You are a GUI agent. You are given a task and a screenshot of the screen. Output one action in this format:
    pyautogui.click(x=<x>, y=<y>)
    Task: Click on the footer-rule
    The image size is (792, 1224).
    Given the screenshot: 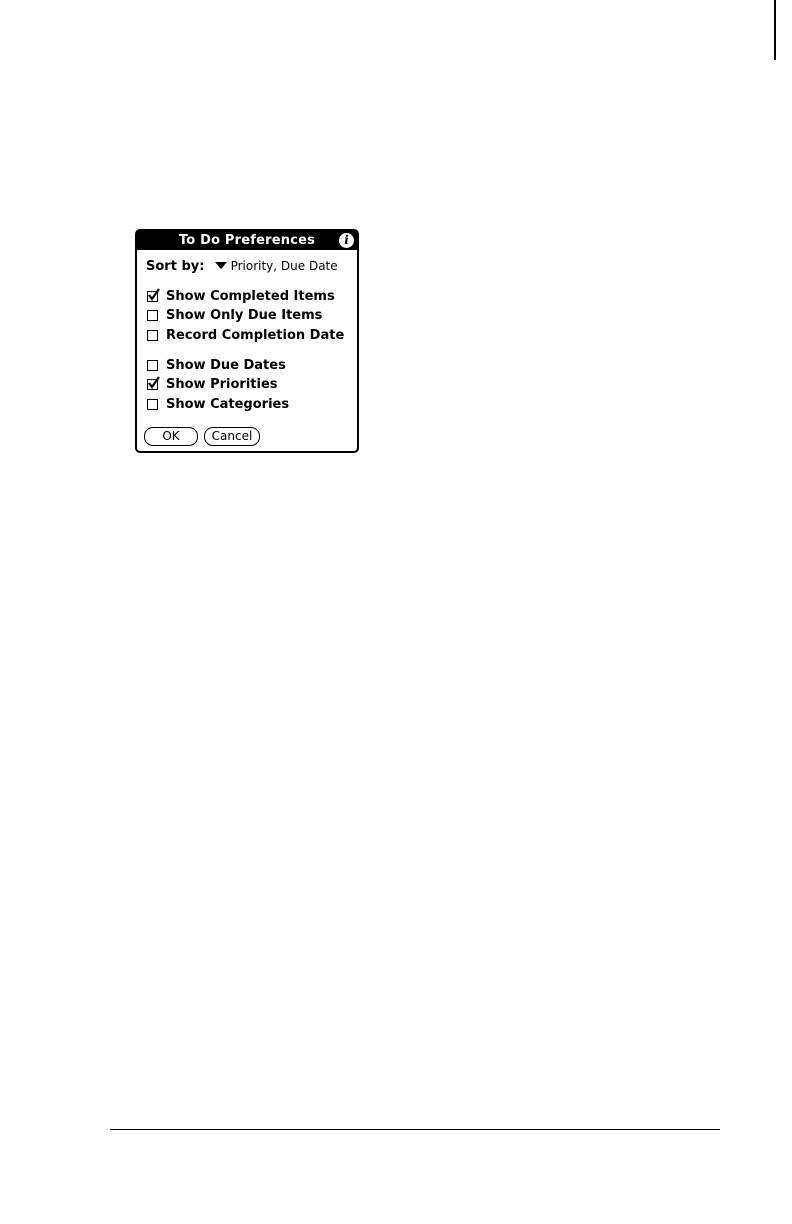 What is the action you would take?
    pyautogui.click(x=415, y=1129)
    